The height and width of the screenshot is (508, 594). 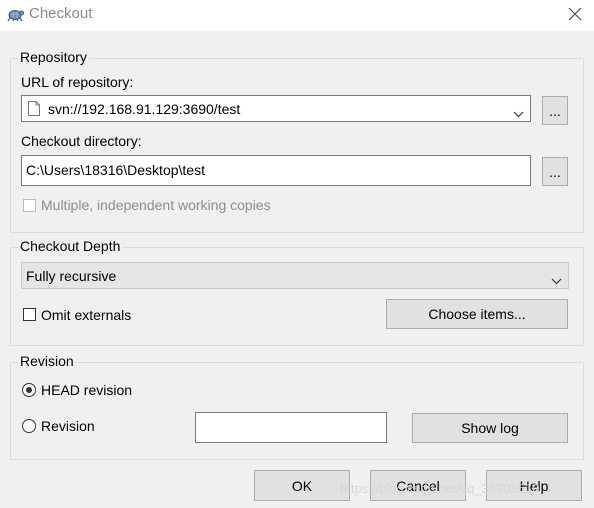 I want to click on title-bar: Checkout, so click(x=297, y=15).